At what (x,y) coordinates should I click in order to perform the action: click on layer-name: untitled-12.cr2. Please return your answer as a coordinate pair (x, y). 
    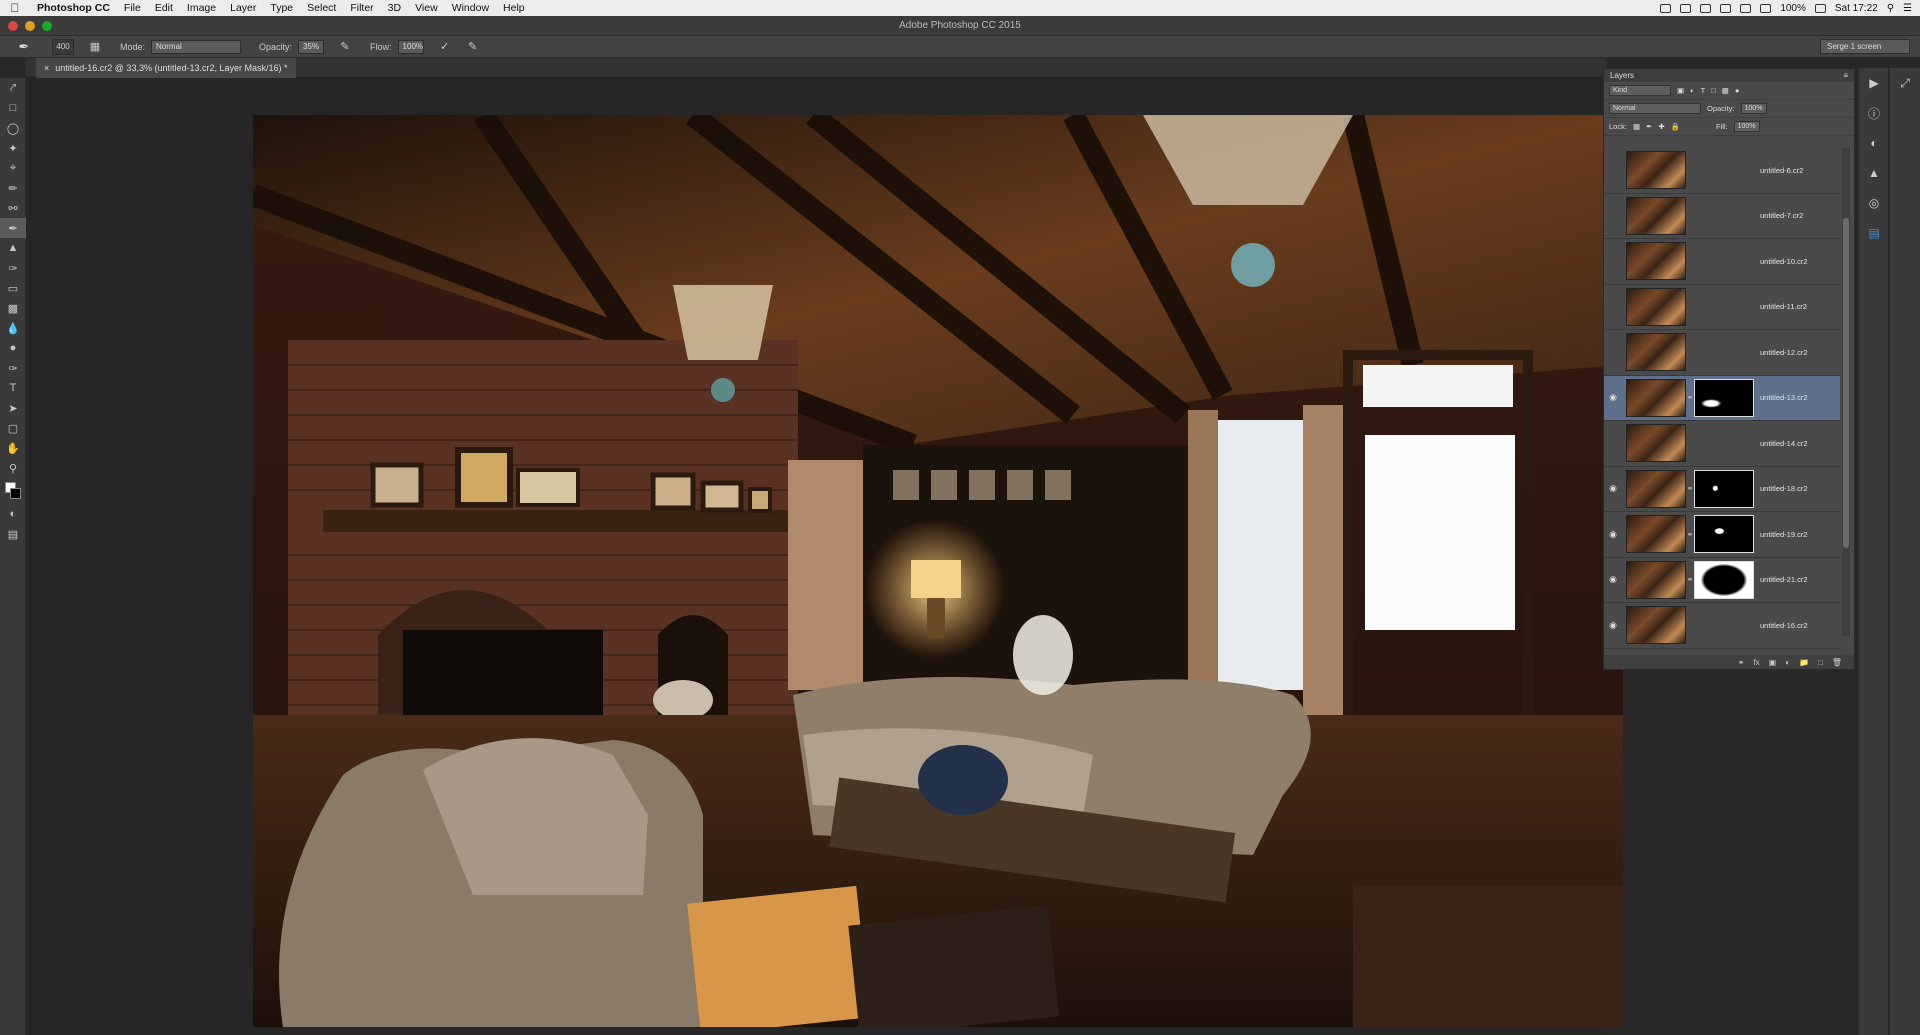
    Looking at the image, I should click on (1784, 352).